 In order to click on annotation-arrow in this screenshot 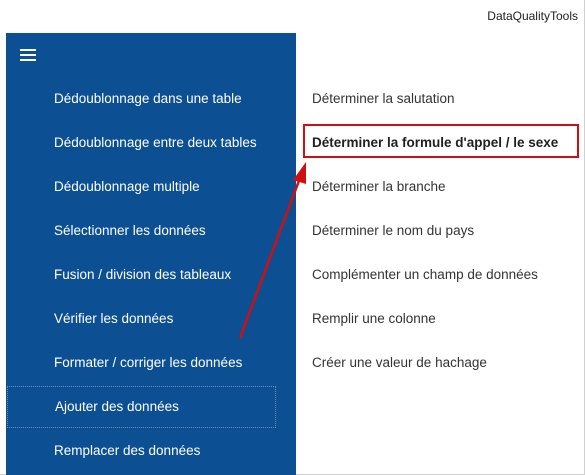, I will do `click(272, 250)`.